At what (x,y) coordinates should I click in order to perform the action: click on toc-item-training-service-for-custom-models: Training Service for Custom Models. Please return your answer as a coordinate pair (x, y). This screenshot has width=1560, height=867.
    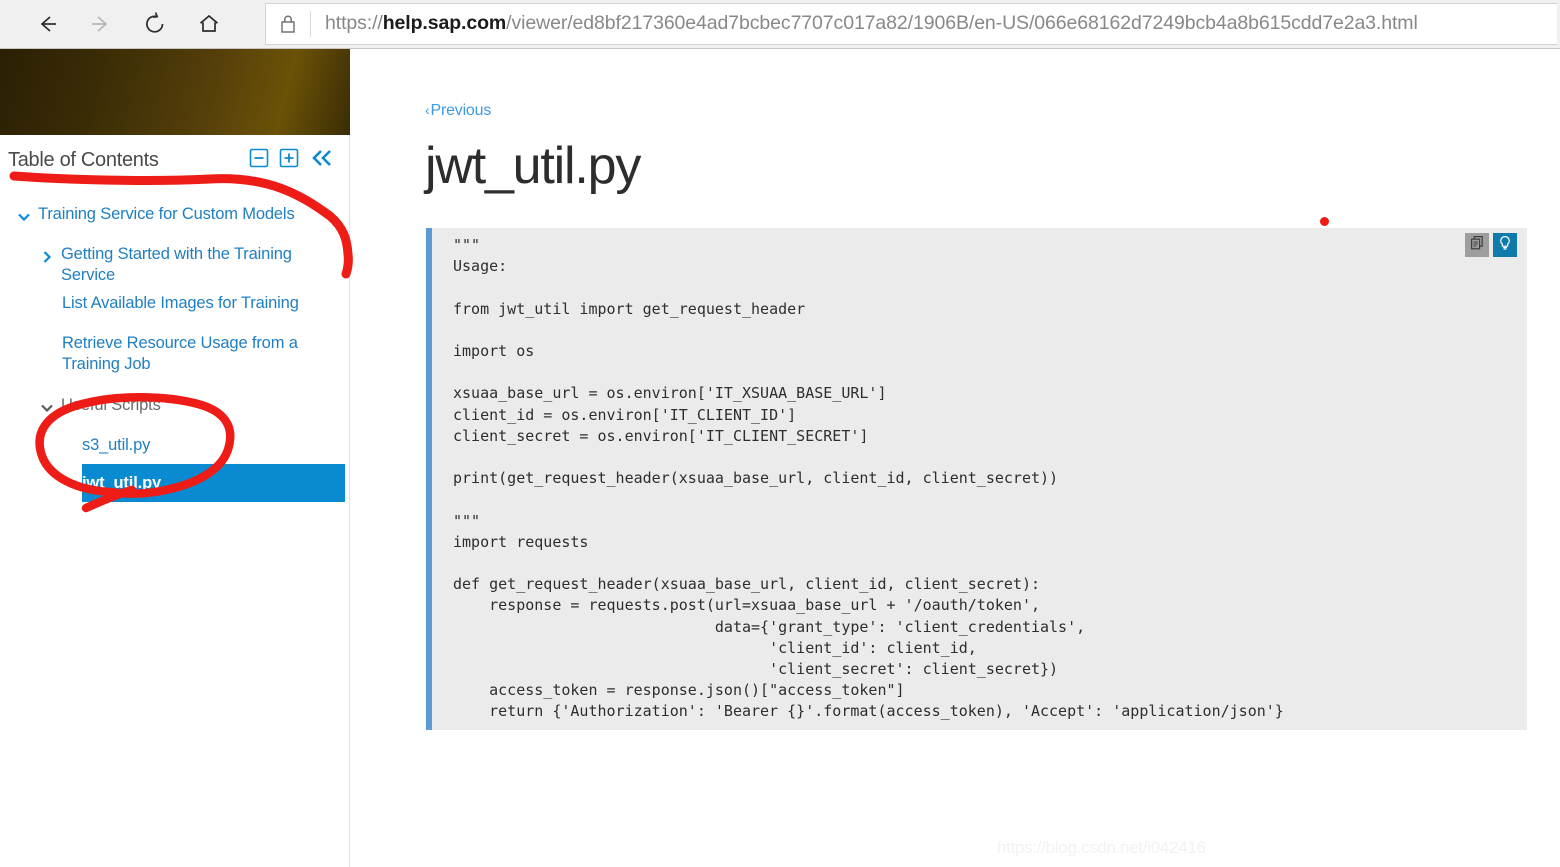
    Looking at the image, I should click on (174, 217).